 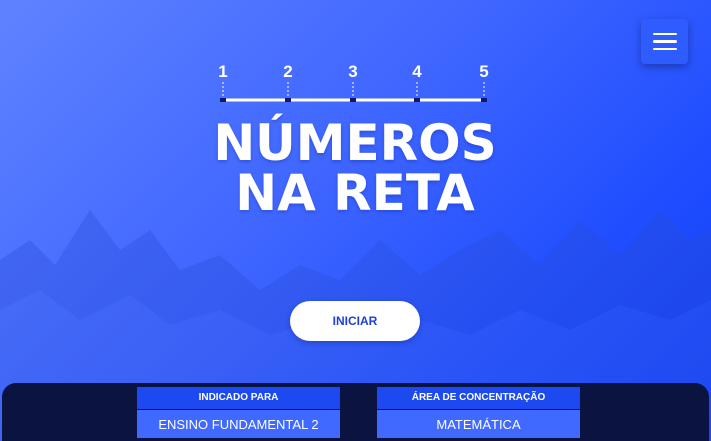 What do you see at coordinates (352, 71) in the screenshot?
I see `tick-label: 3` at bounding box center [352, 71].